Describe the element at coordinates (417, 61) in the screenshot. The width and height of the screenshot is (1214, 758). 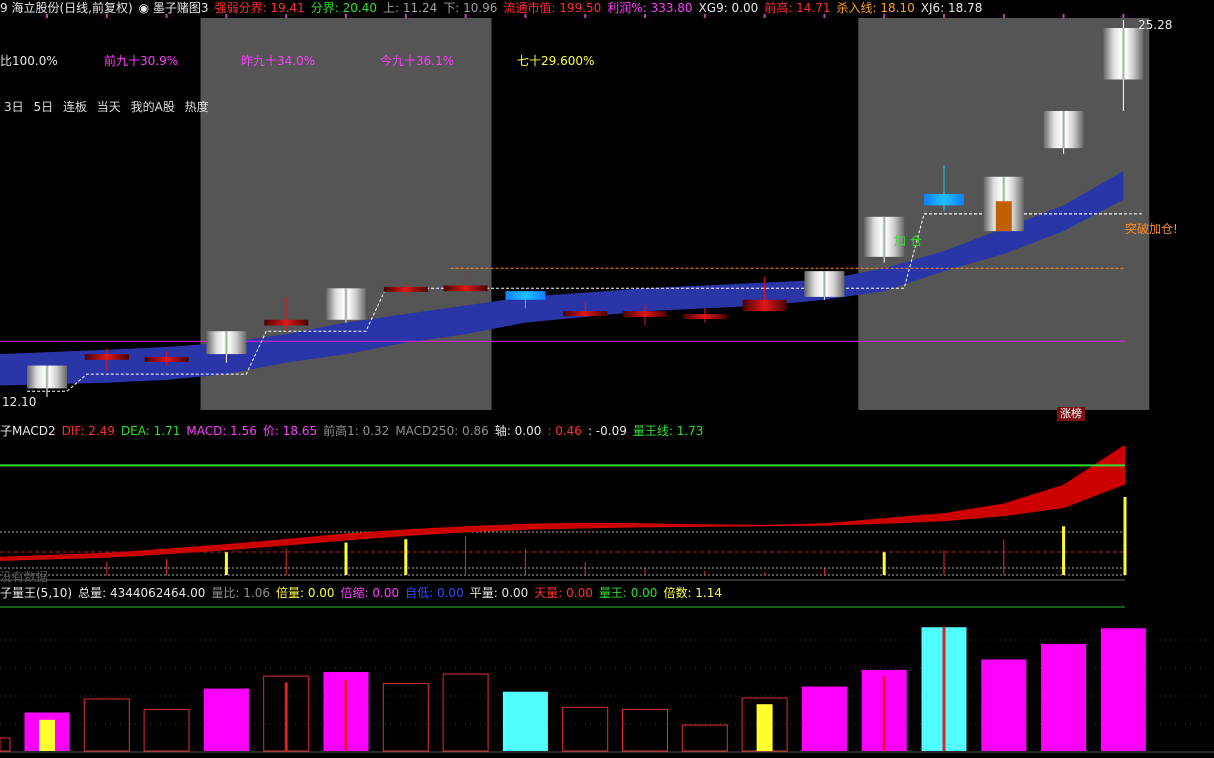
I see `pct-label-3: 今九十36.1%` at that location.